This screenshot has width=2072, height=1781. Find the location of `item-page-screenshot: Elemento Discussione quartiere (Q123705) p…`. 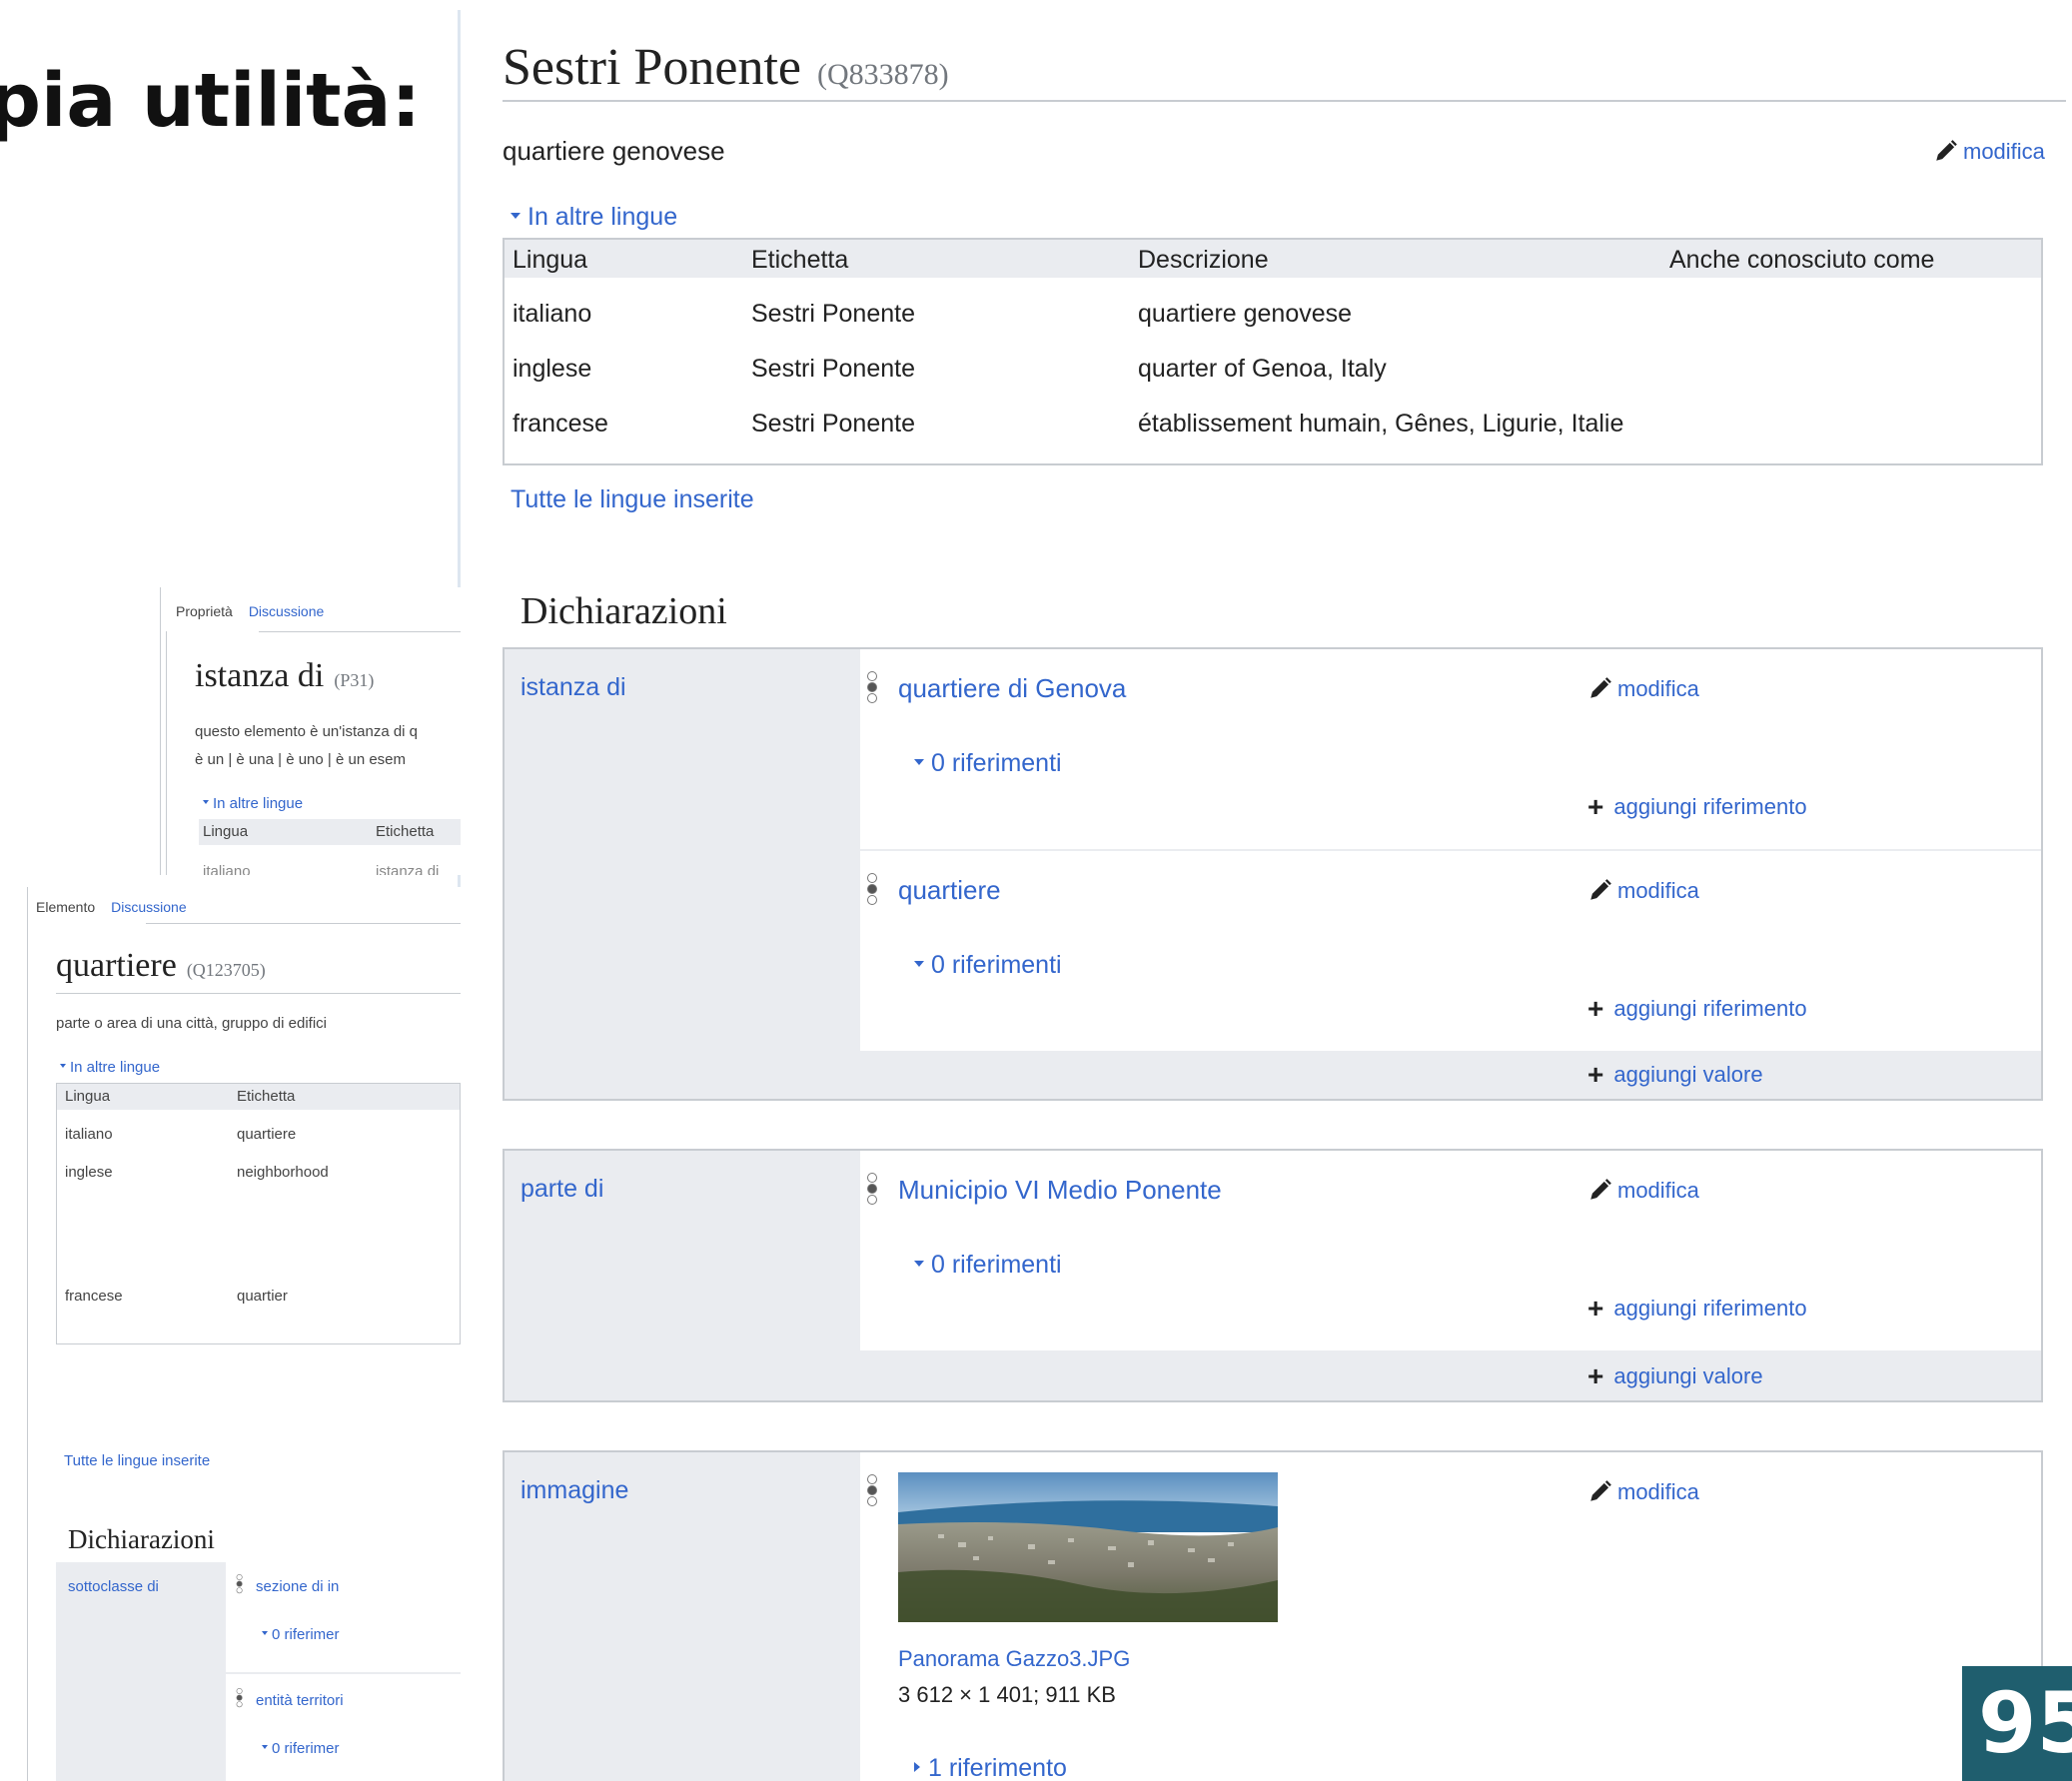

item-page-screenshot: Elemento Discussione quartiere (Q123705) p… is located at coordinates (244, 1334).